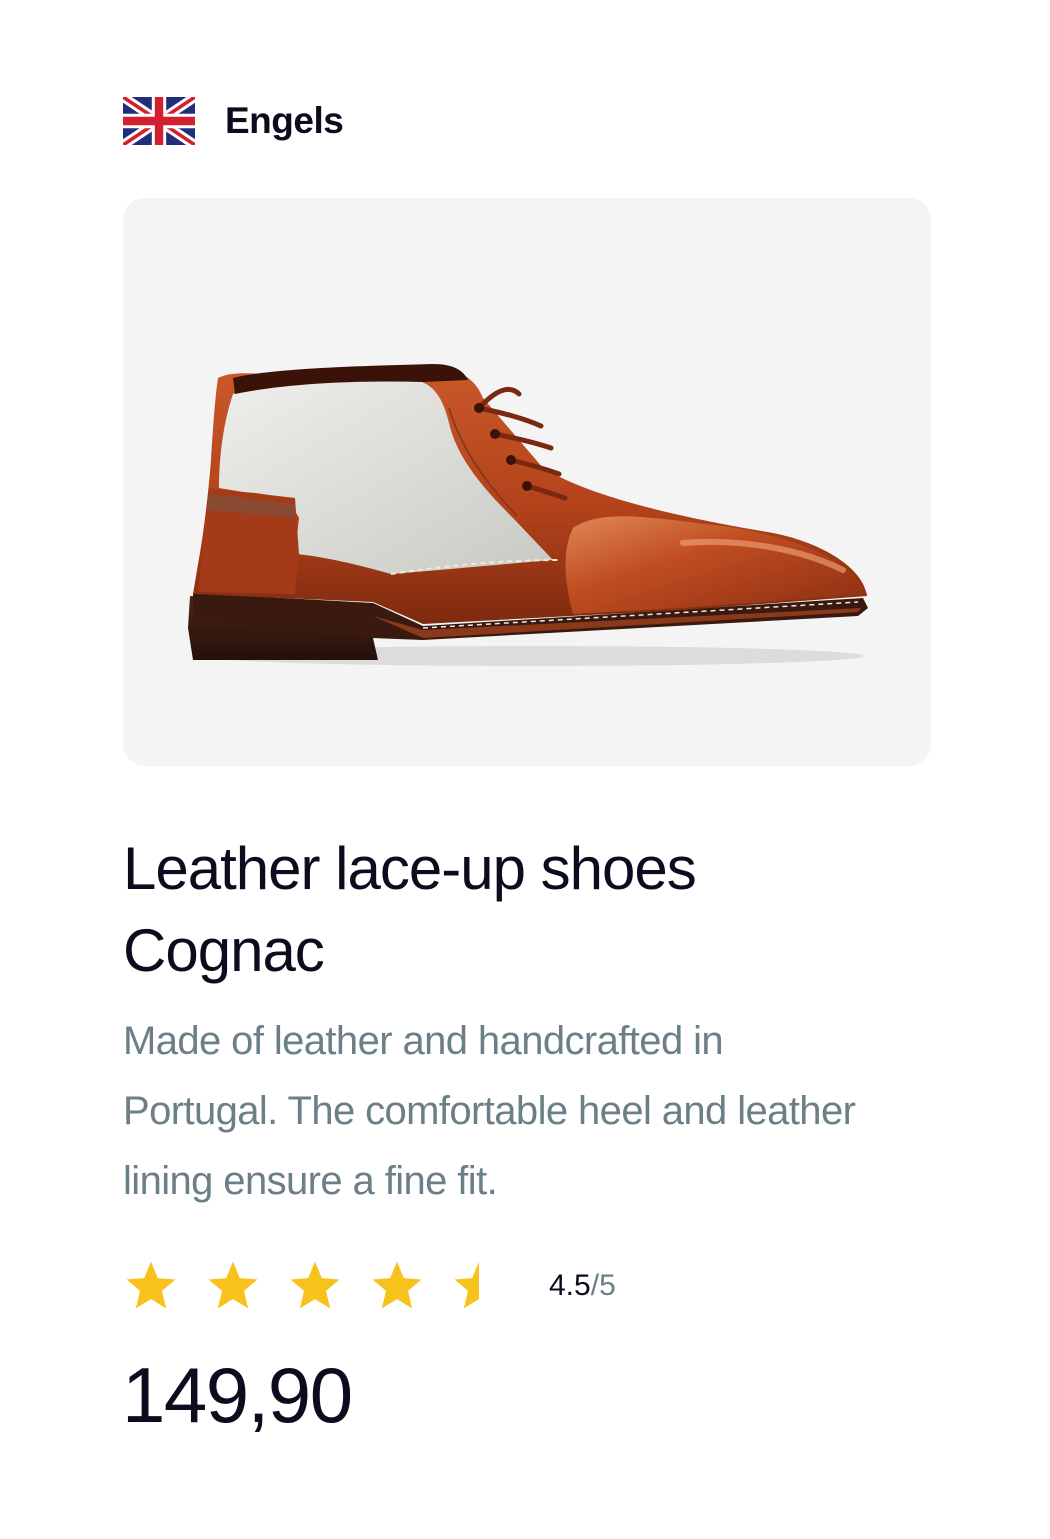 The width and height of the screenshot is (1050, 1539). Describe the element at coordinates (466, 1285) in the screenshot. I see `half-star-icon` at that location.